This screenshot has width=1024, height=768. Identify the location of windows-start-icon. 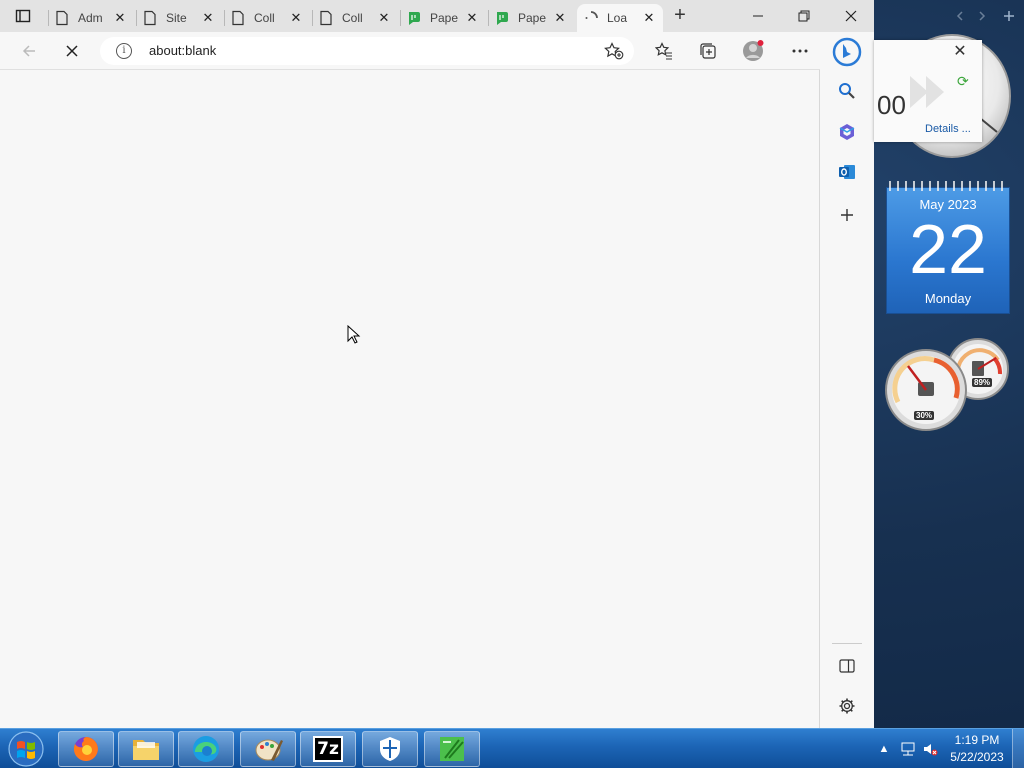
(26, 749).